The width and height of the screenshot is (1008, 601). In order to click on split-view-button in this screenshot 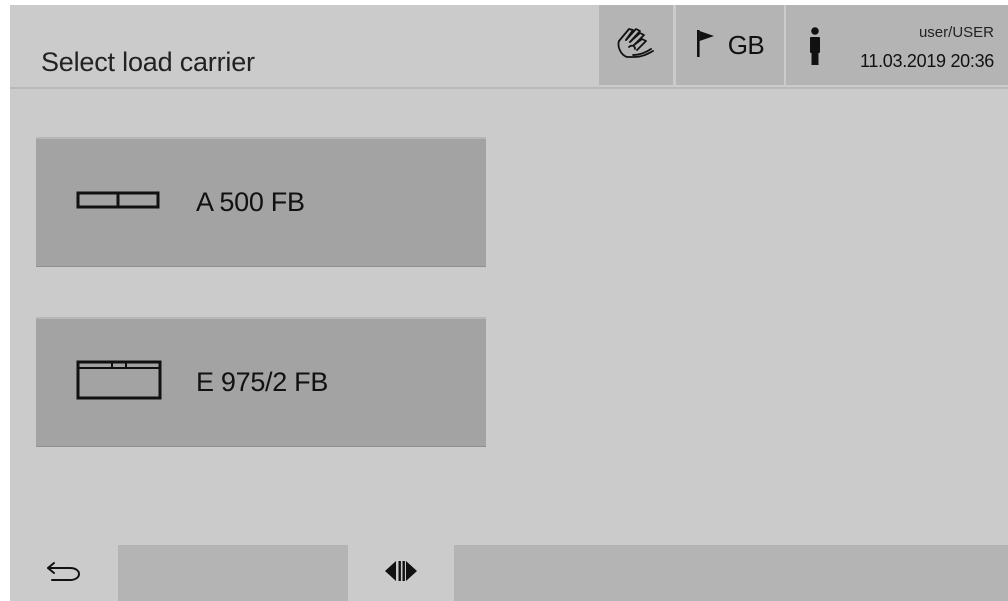, I will do `click(401, 573)`.